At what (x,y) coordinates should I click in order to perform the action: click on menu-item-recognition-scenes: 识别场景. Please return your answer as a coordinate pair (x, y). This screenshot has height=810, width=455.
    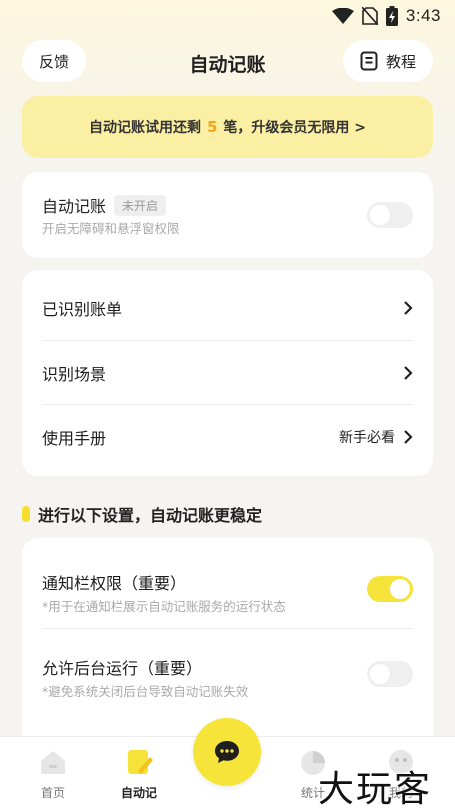
    Looking at the image, I should click on (227, 372).